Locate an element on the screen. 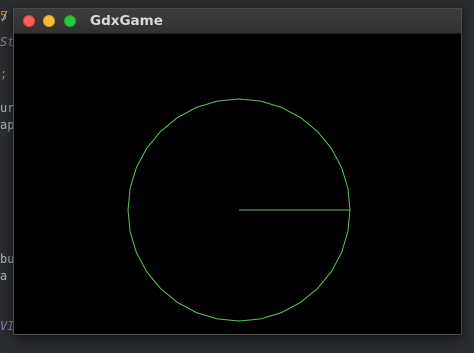 The height and width of the screenshot is (353, 474). code-fragment: ; is located at coordinates (4, 74).